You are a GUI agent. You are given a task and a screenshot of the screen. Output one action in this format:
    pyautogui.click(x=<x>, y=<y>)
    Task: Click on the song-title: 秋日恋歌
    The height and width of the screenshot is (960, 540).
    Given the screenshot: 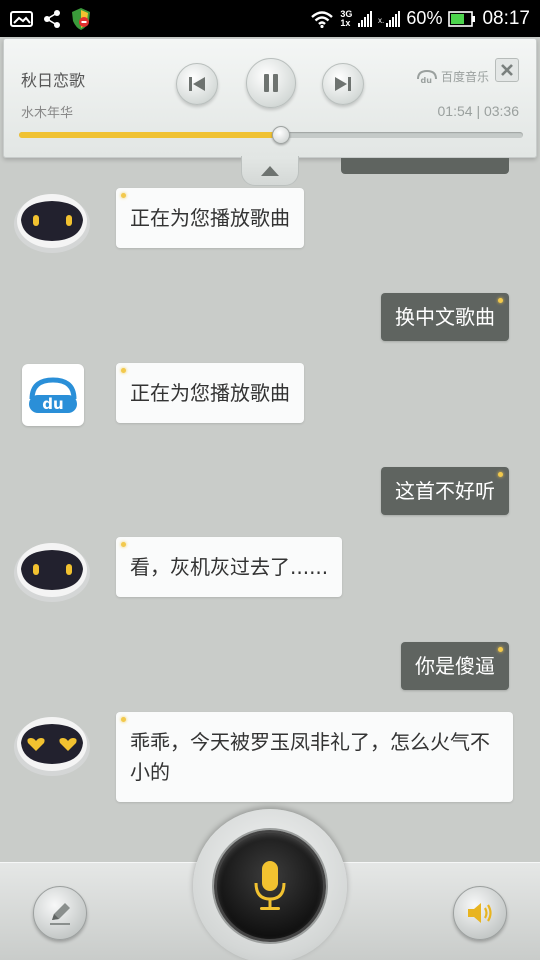 What is the action you would take?
    pyautogui.click(x=53, y=80)
    